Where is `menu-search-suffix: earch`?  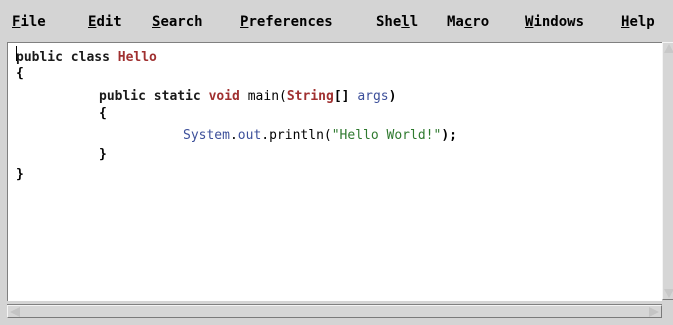
menu-search-suffix: earch is located at coordinates (181, 22).